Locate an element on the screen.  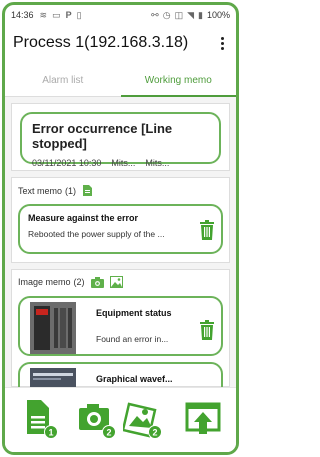
upload-button is located at coordinates (204, 419).